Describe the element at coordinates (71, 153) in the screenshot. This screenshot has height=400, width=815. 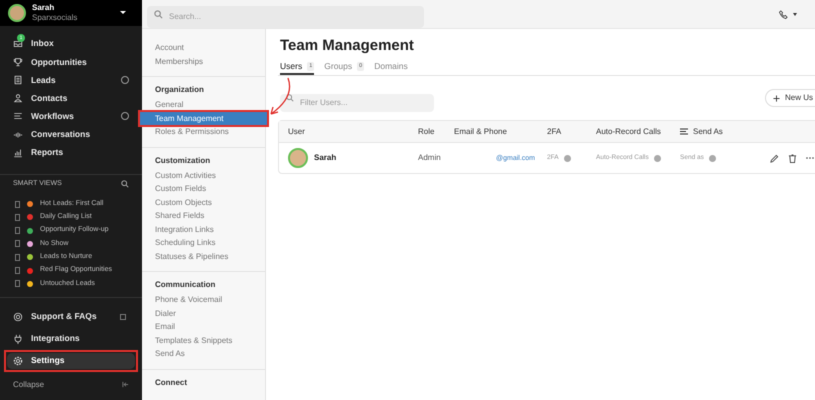
I see `nav-item: Reports` at that location.